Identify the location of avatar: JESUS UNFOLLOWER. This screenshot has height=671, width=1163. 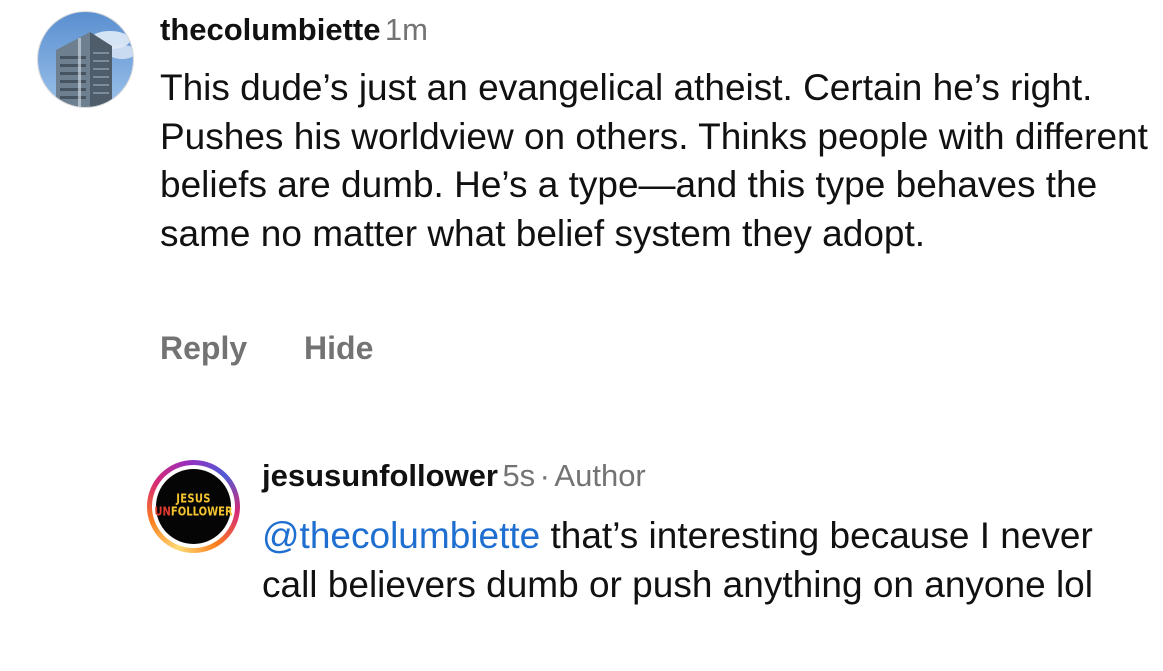
(193, 506).